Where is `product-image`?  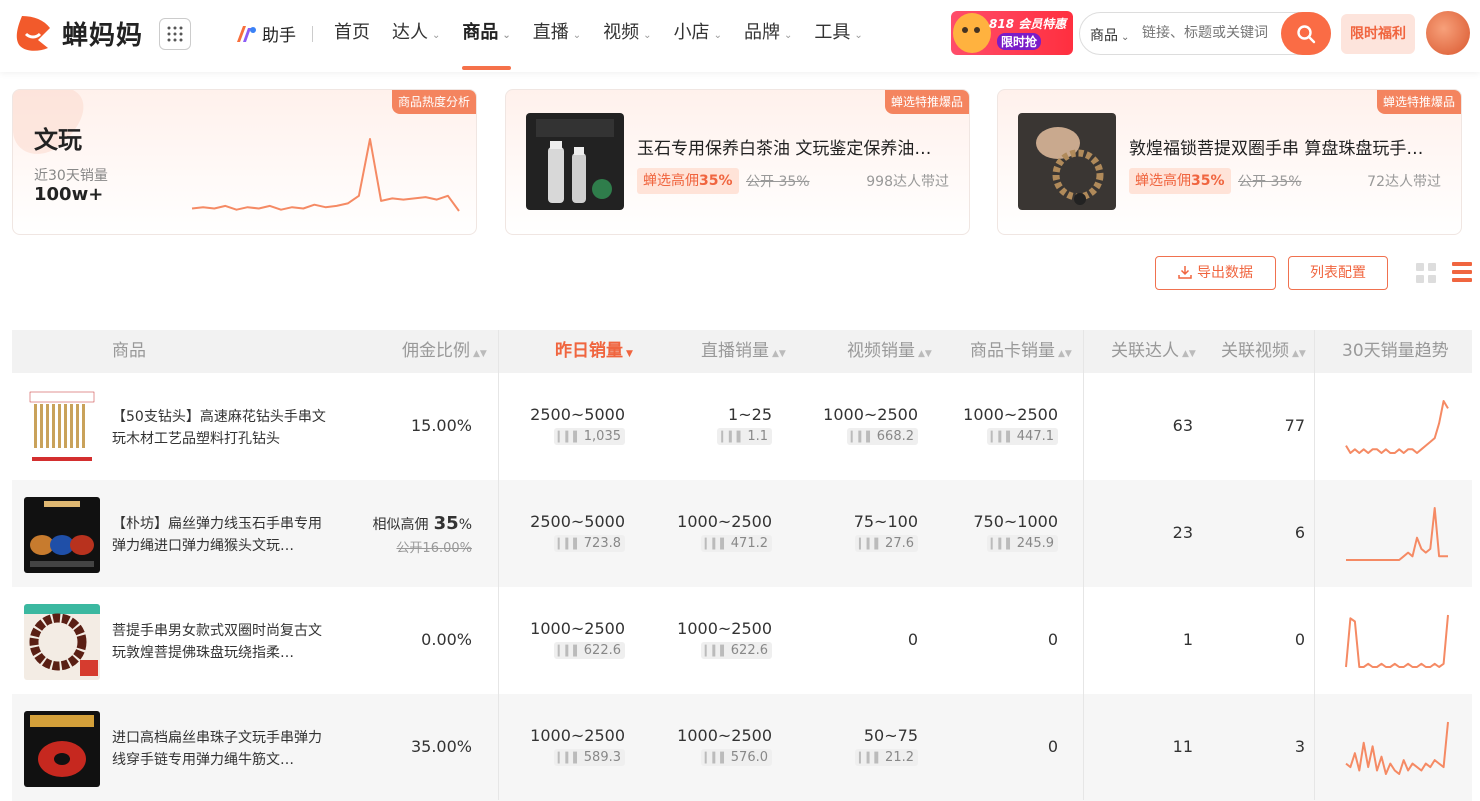
product-image is located at coordinates (1067, 161).